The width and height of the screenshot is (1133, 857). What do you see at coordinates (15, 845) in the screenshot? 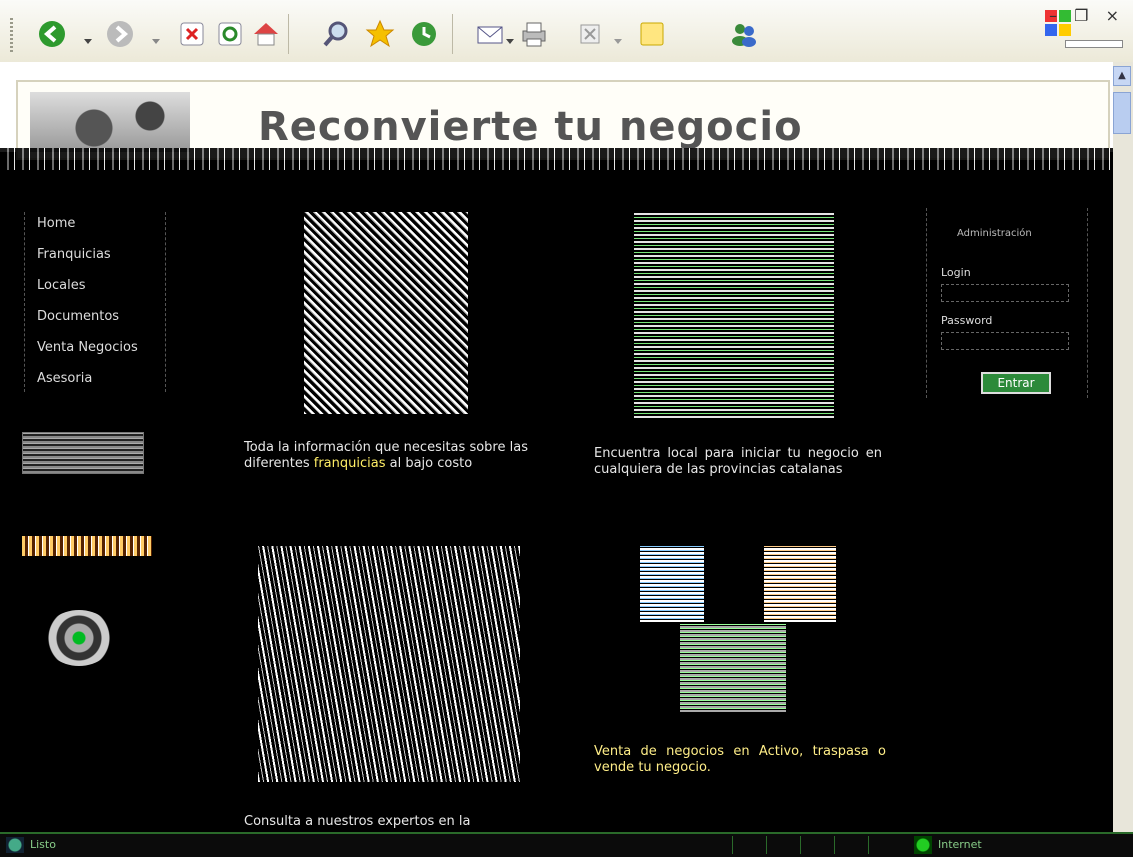
I see `page-status-icon` at bounding box center [15, 845].